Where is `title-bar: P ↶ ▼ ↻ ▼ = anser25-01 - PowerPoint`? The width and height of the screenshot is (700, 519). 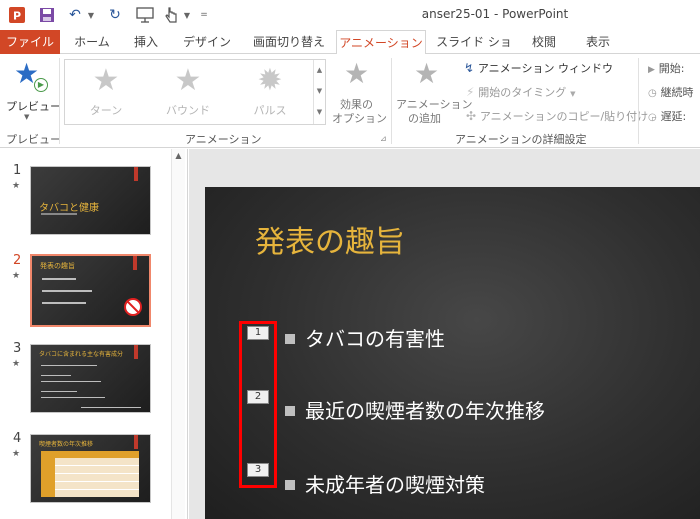
title-bar: P ↶ ▼ ↻ ▼ = anser25-01 - PowerPoint is located at coordinates (350, 15).